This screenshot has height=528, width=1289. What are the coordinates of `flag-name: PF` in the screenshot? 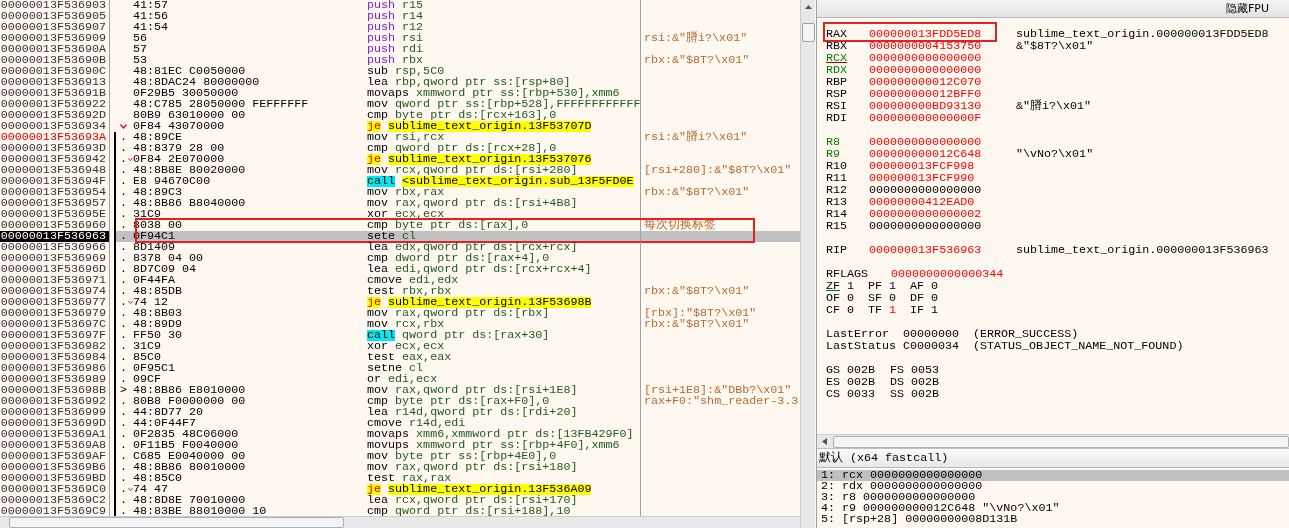 It's located at (875, 286).